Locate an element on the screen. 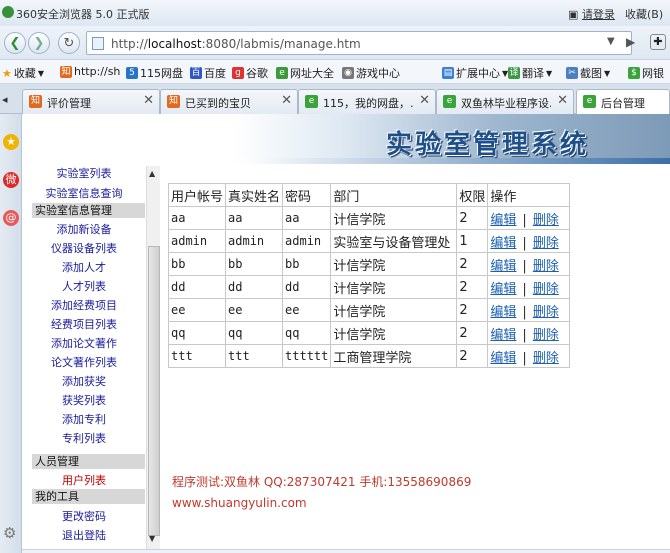 The image size is (670, 553). menu-item-user-list: 用户列表 is located at coordinates (84, 480).